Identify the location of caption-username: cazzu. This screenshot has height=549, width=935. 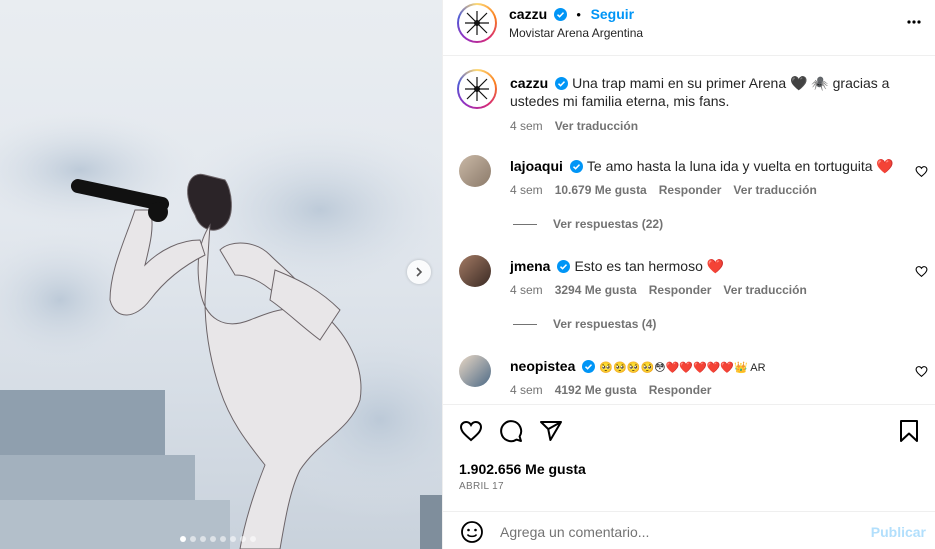
(529, 83).